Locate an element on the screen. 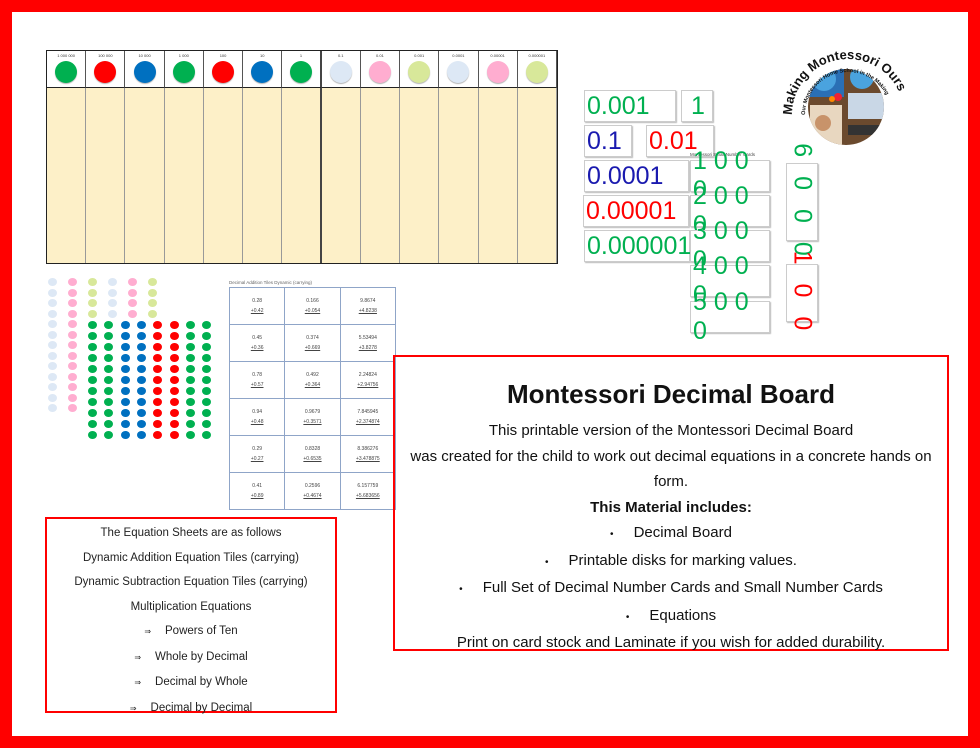  addend-plus: +0.89 is located at coordinates (257, 496).